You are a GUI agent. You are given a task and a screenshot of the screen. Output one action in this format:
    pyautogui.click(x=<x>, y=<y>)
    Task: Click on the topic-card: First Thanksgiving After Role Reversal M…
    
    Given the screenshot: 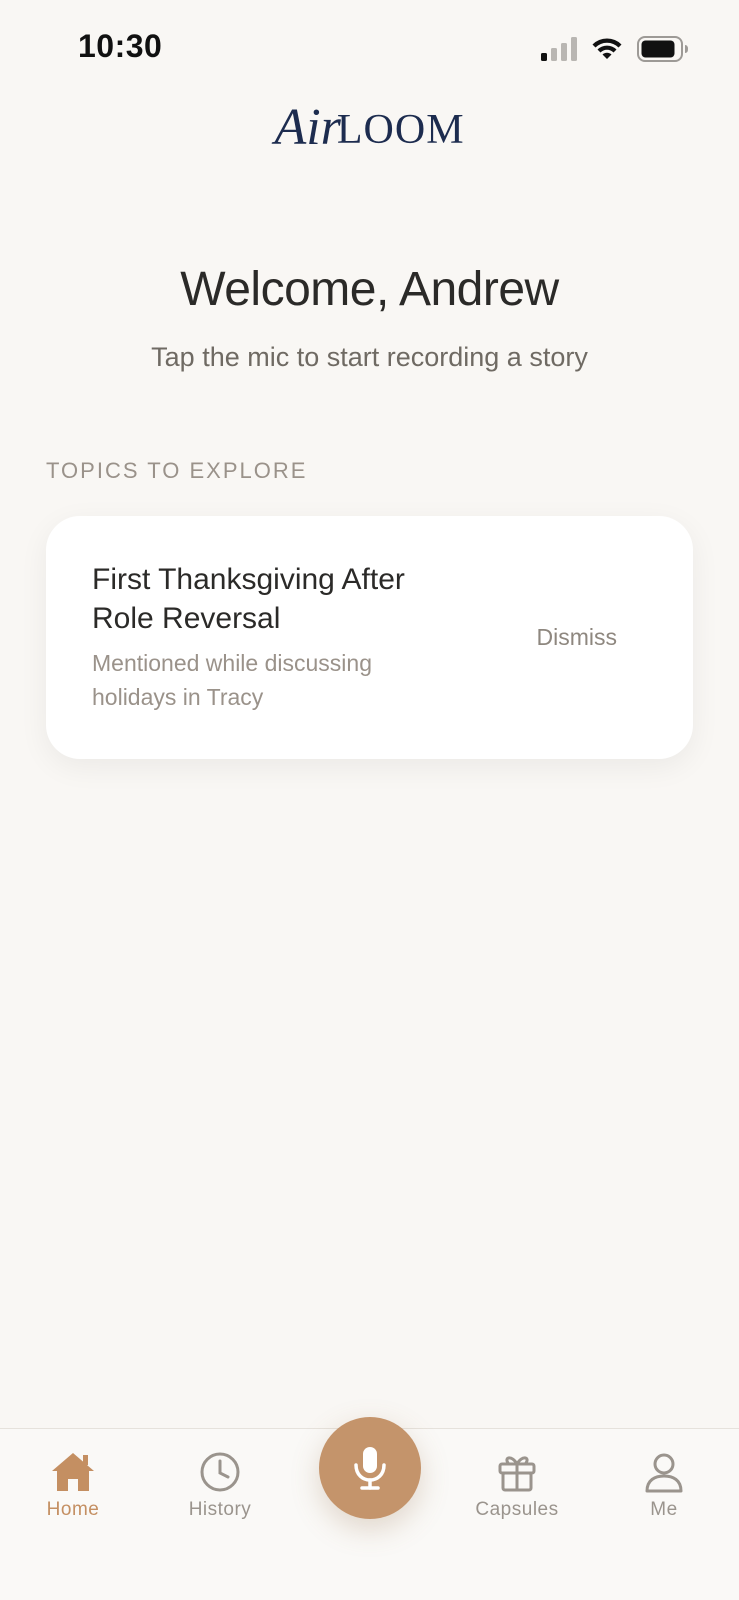 What is the action you would take?
    pyautogui.click(x=369, y=637)
    